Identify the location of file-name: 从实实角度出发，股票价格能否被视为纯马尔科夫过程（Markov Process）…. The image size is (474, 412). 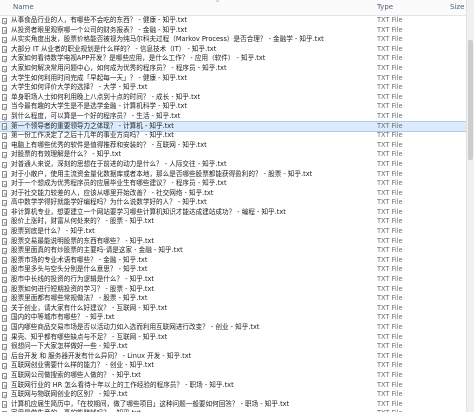
(167, 39).